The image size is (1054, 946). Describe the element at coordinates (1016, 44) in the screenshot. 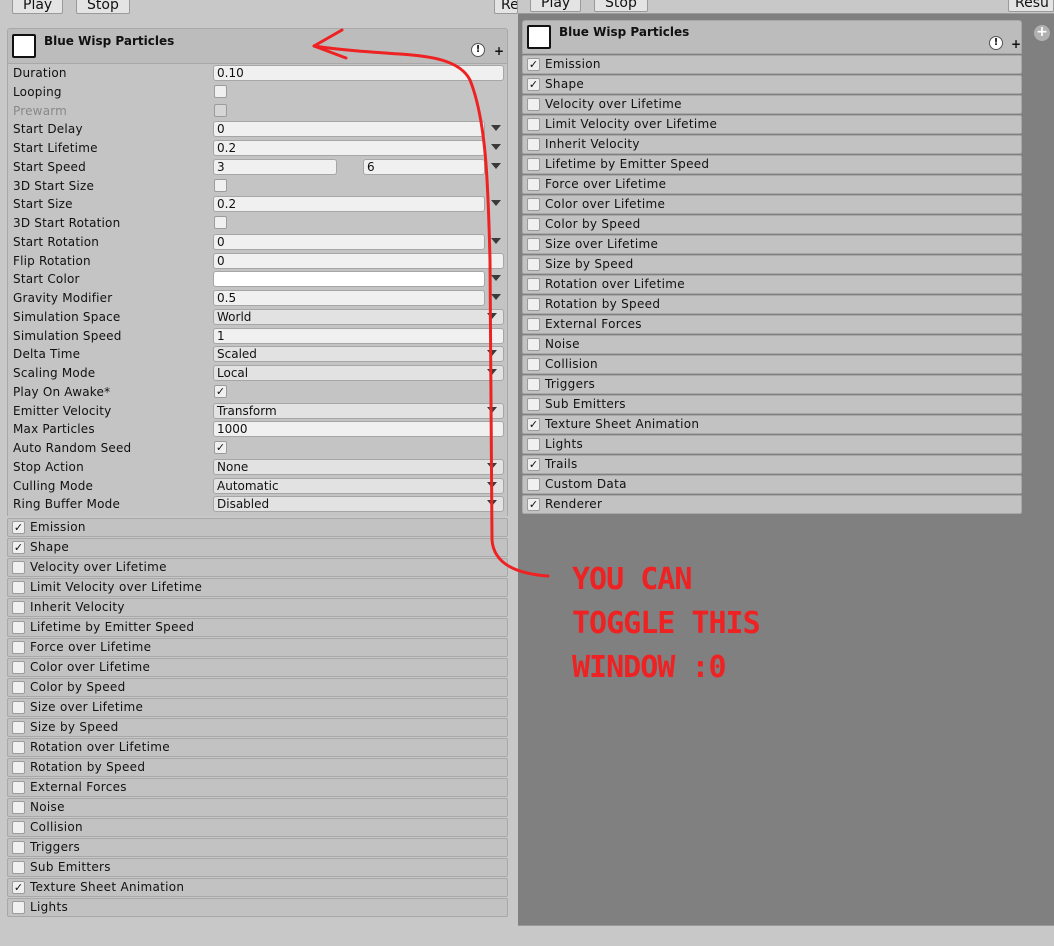

I see `add-icon-right: +` at that location.